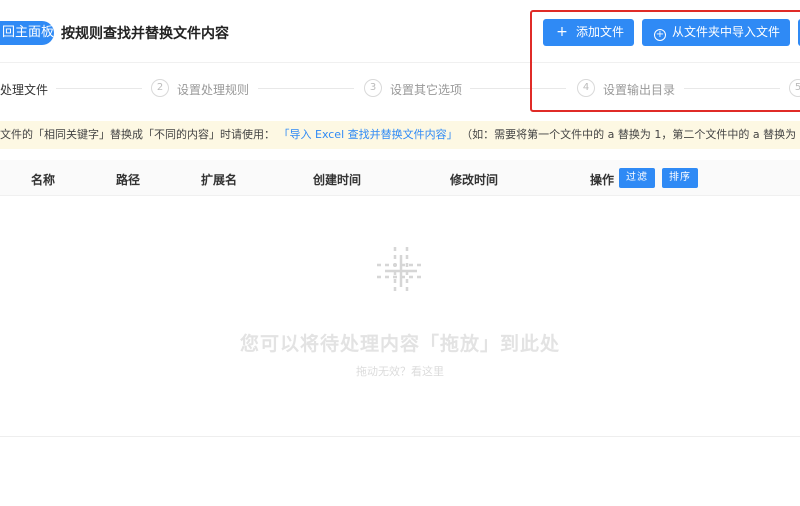  What do you see at coordinates (160, 88) in the screenshot?
I see `step-2-number: 2` at bounding box center [160, 88].